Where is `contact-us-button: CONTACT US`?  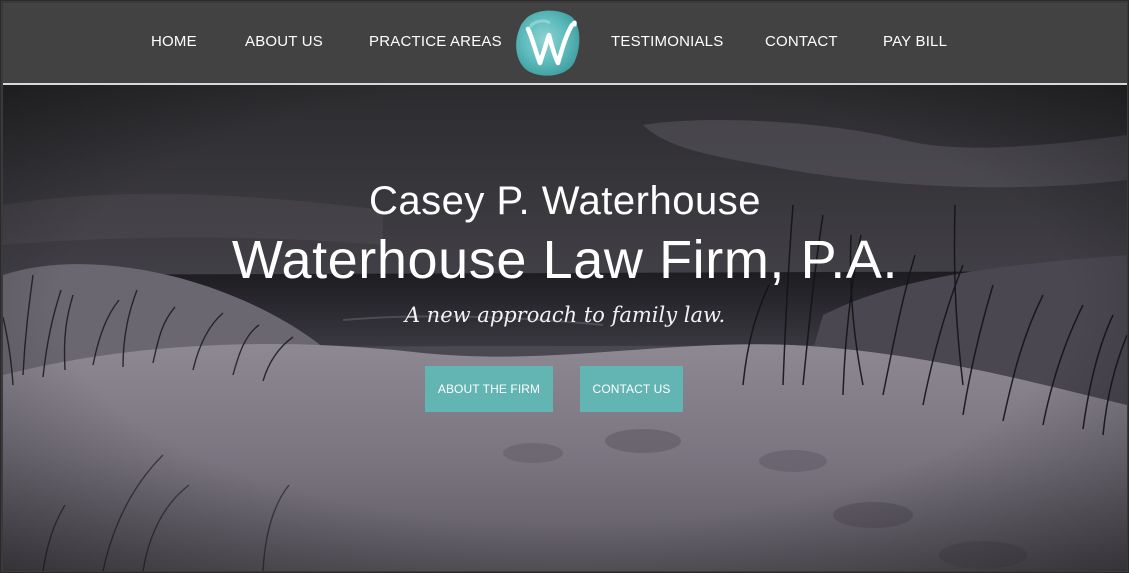
contact-us-button: CONTACT US is located at coordinates (631, 389).